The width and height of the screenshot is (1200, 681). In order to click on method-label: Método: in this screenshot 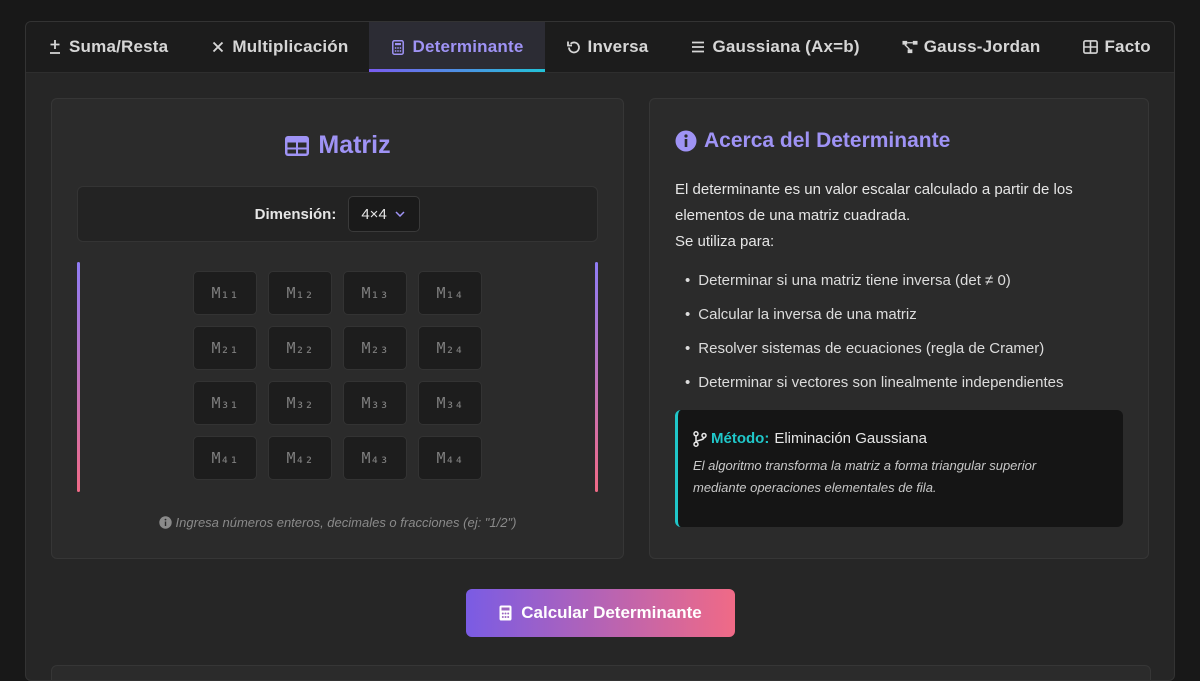, I will do `click(740, 438)`.